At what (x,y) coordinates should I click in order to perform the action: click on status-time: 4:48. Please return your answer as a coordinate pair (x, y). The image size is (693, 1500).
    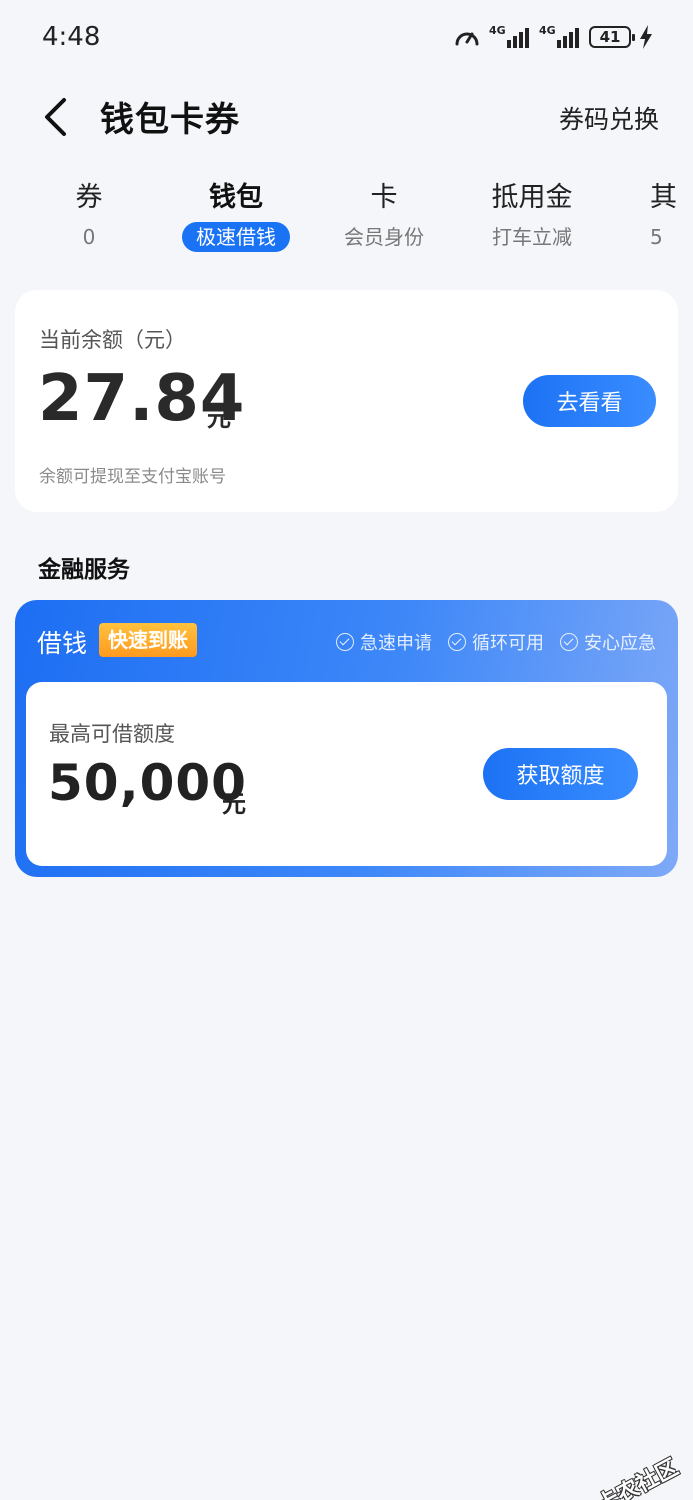
    Looking at the image, I should click on (71, 37).